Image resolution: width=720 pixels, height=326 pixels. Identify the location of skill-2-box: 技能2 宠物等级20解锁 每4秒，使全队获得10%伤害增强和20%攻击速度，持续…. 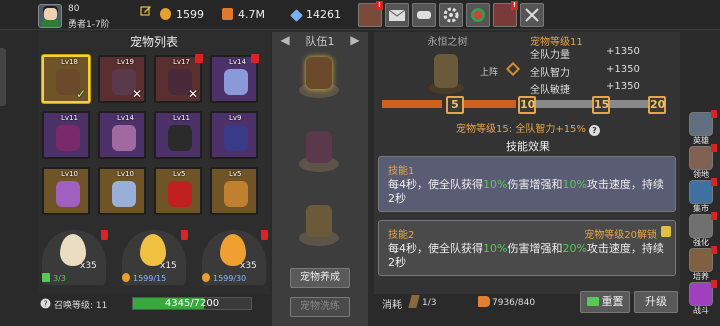
(527, 248).